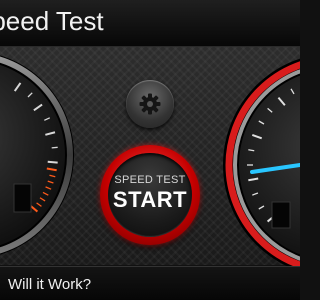  I want to click on footer-bar: Will it Work?, so click(150, 283).